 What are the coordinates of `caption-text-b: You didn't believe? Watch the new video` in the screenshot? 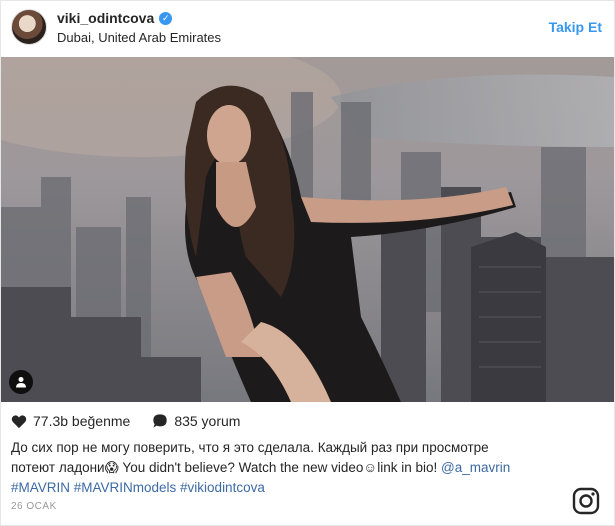 It's located at (241, 467).